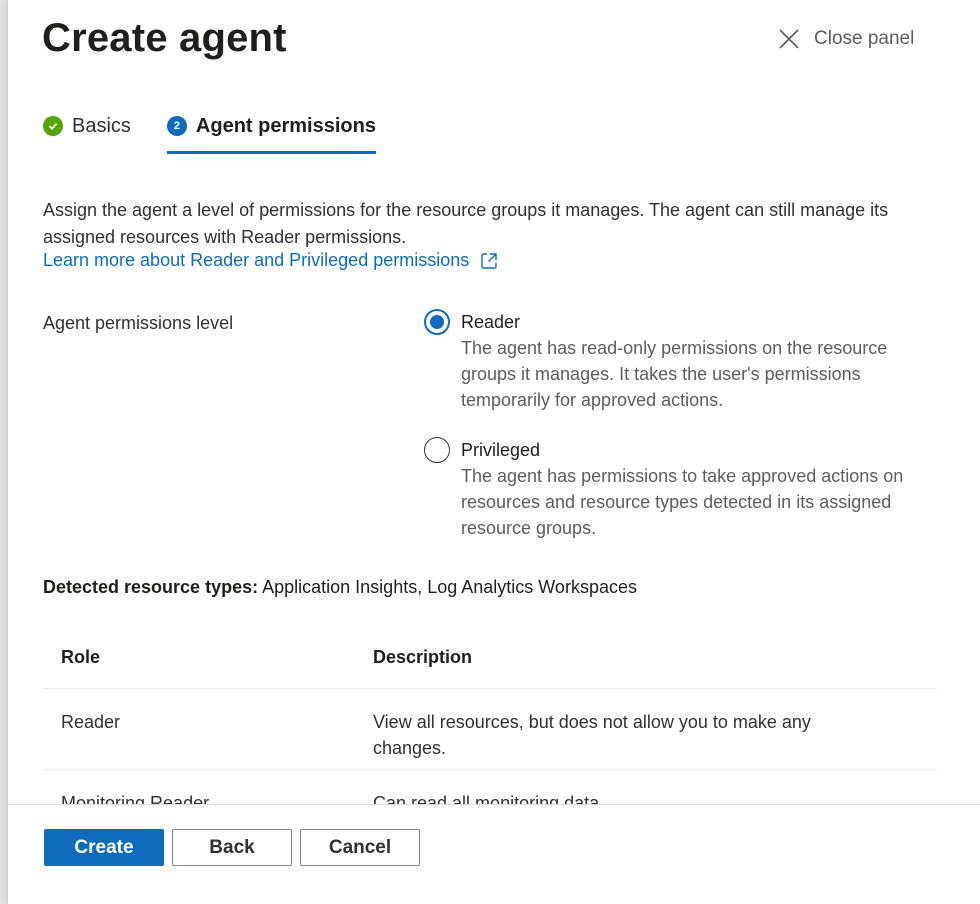 The height and width of the screenshot is (904, 980). Describe the element at coordinates (91, 722) in the screenshot. I see `role-cell: Reader` at that location.